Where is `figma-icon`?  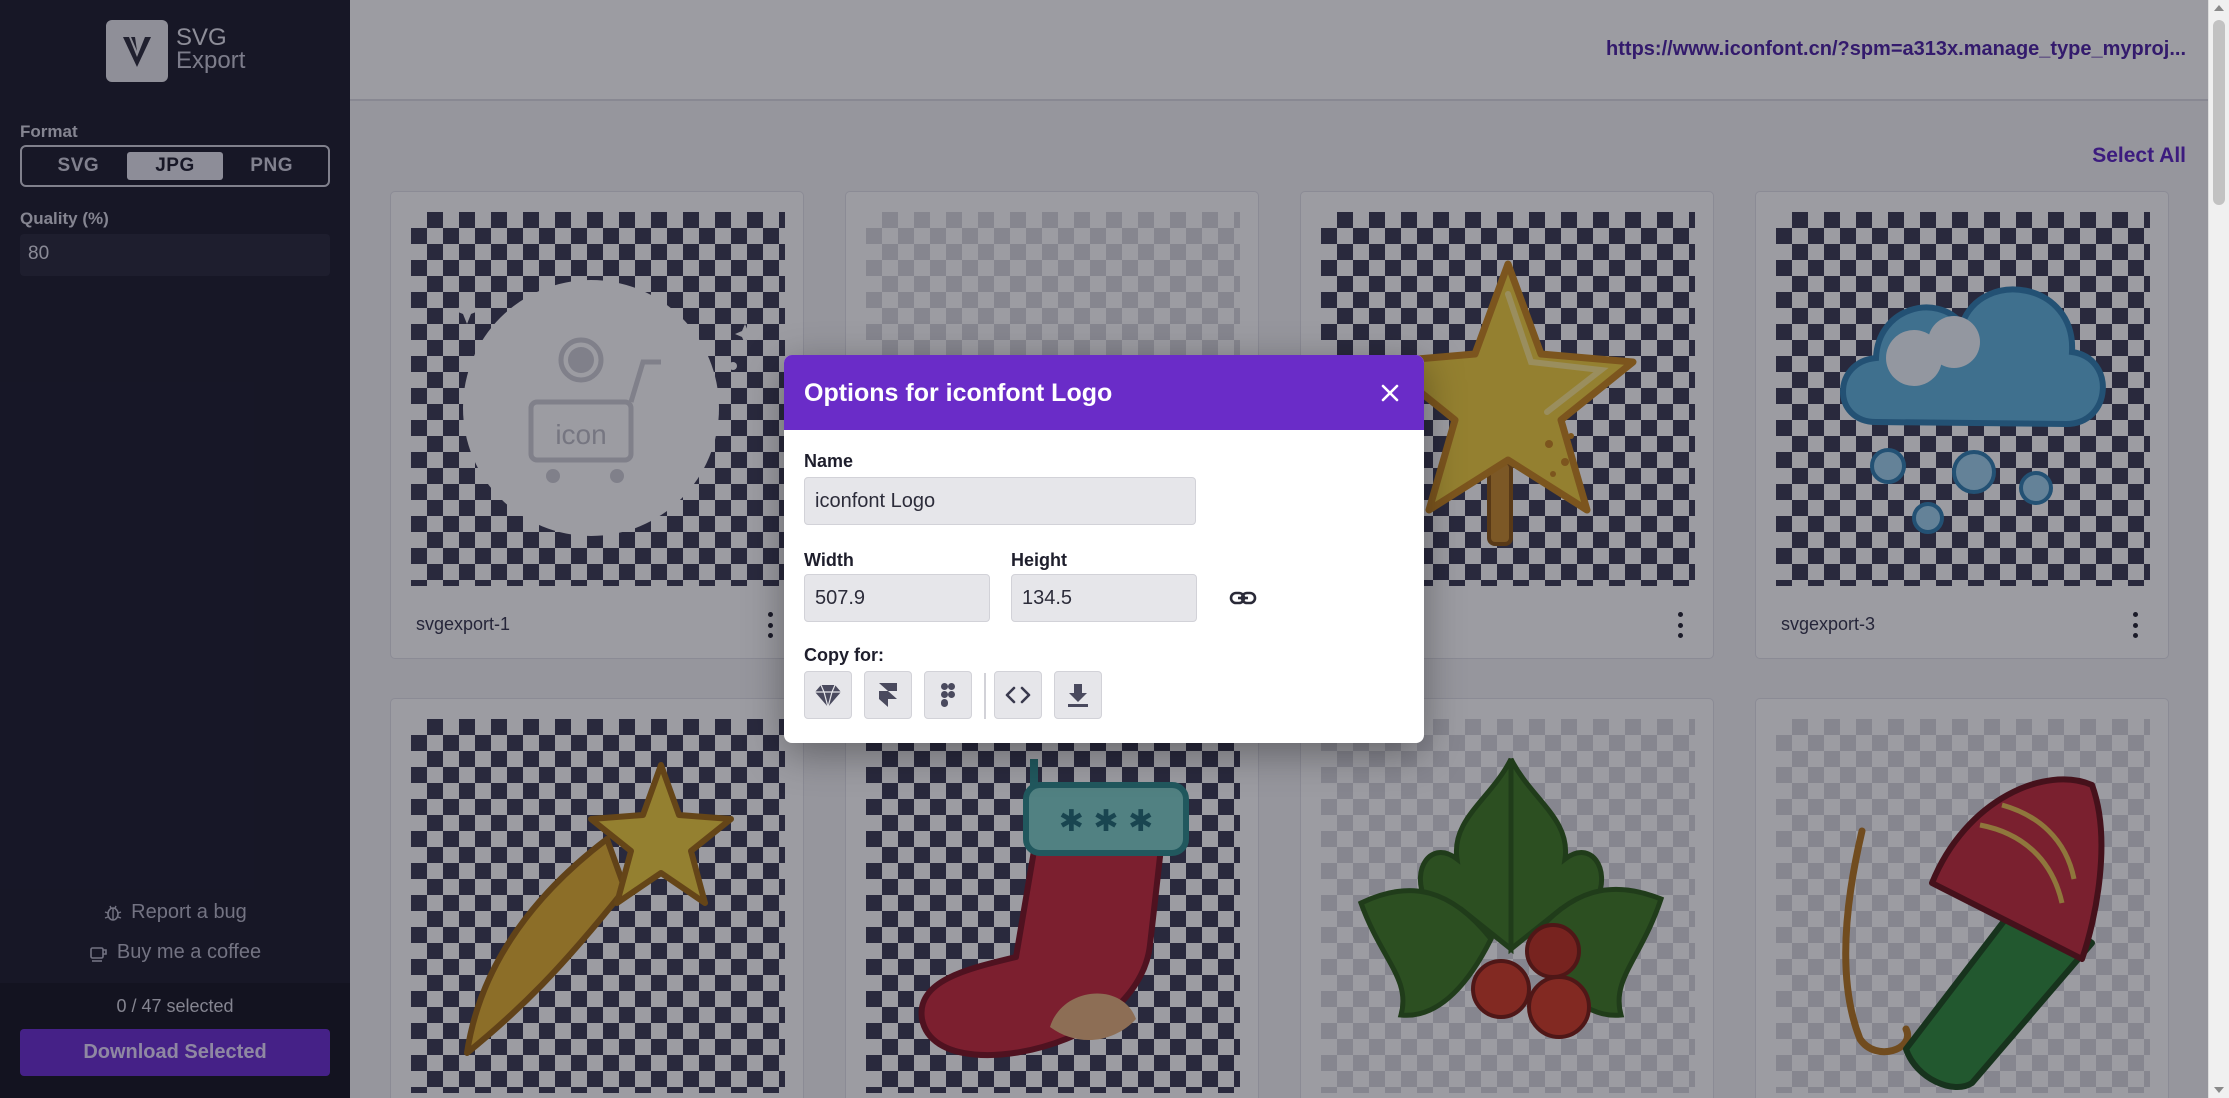
figma-icon is located at coordinates (948, 695).